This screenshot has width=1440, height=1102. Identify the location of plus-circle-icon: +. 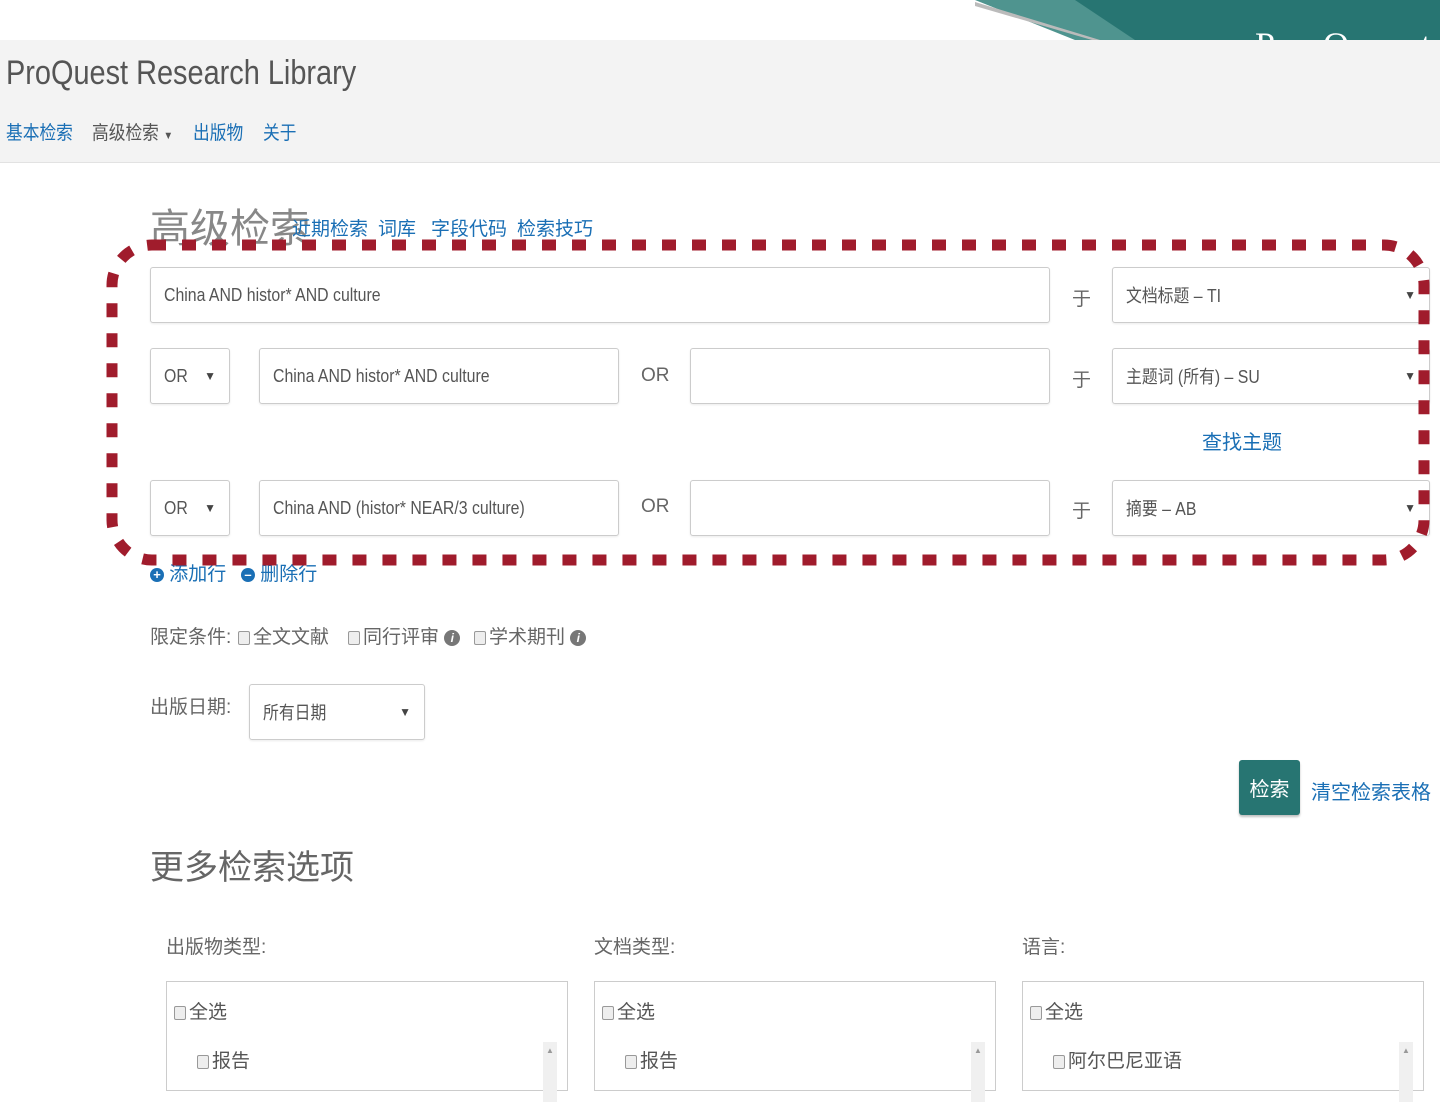
(157, 574).